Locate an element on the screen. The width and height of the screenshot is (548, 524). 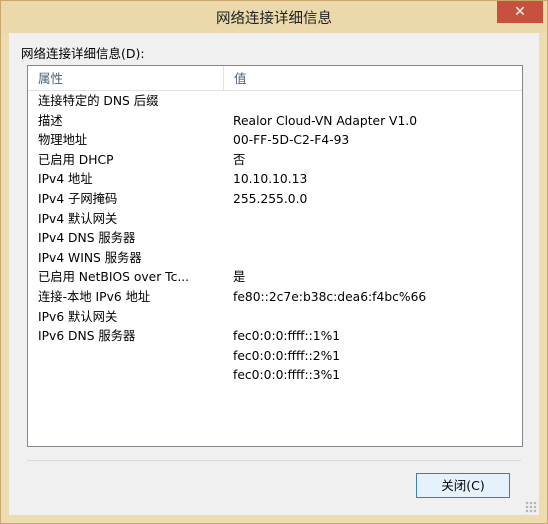
row-value: 10.10.10.13 is located at coordinates (270, 179).